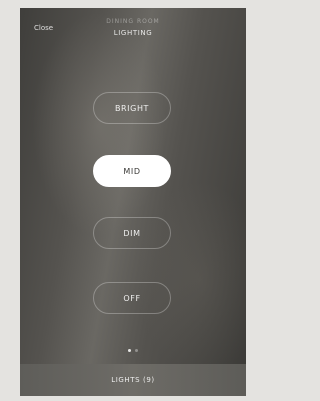 The width and height of the screenshot is (320, 401). Describe the element at coordinates (132, 108) in the screenshot. I see `scene-bright-button: BRIGHT` at that location.